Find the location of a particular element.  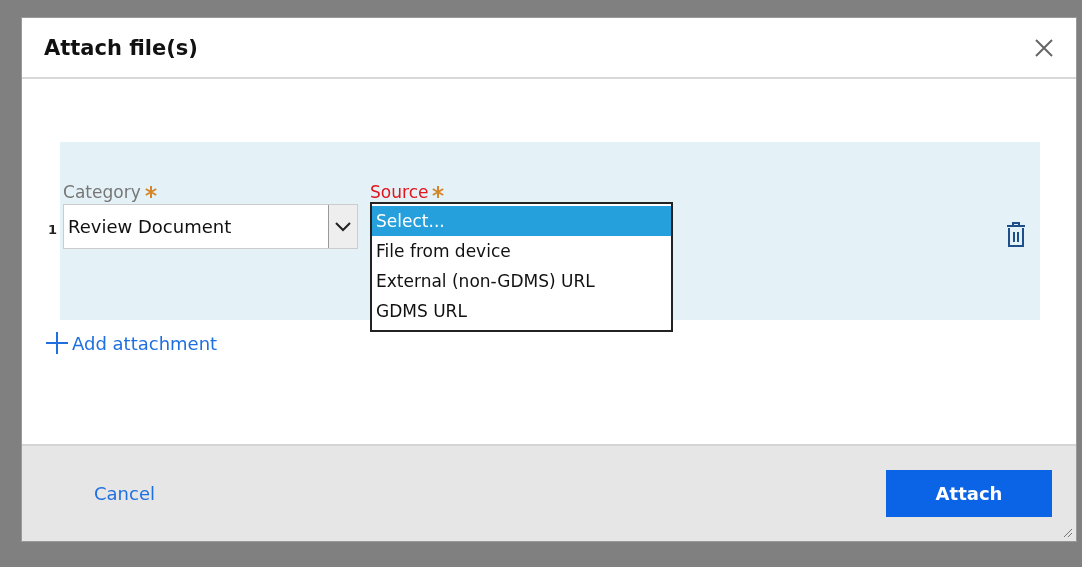

category-dropdown: Review Document is located at coordinates (211, 226).